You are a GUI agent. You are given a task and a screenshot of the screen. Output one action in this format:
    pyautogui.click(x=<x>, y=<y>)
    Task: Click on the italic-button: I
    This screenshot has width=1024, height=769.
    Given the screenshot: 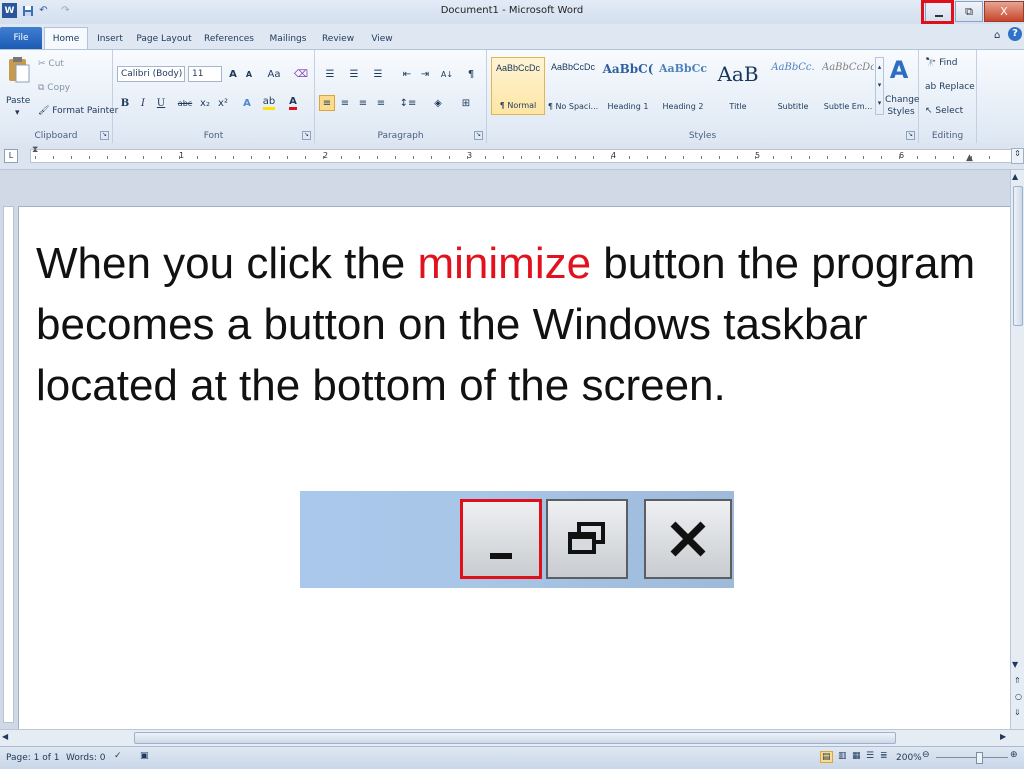 What is the action you would take?
    pyautogui.click(x=143, y=103)
    